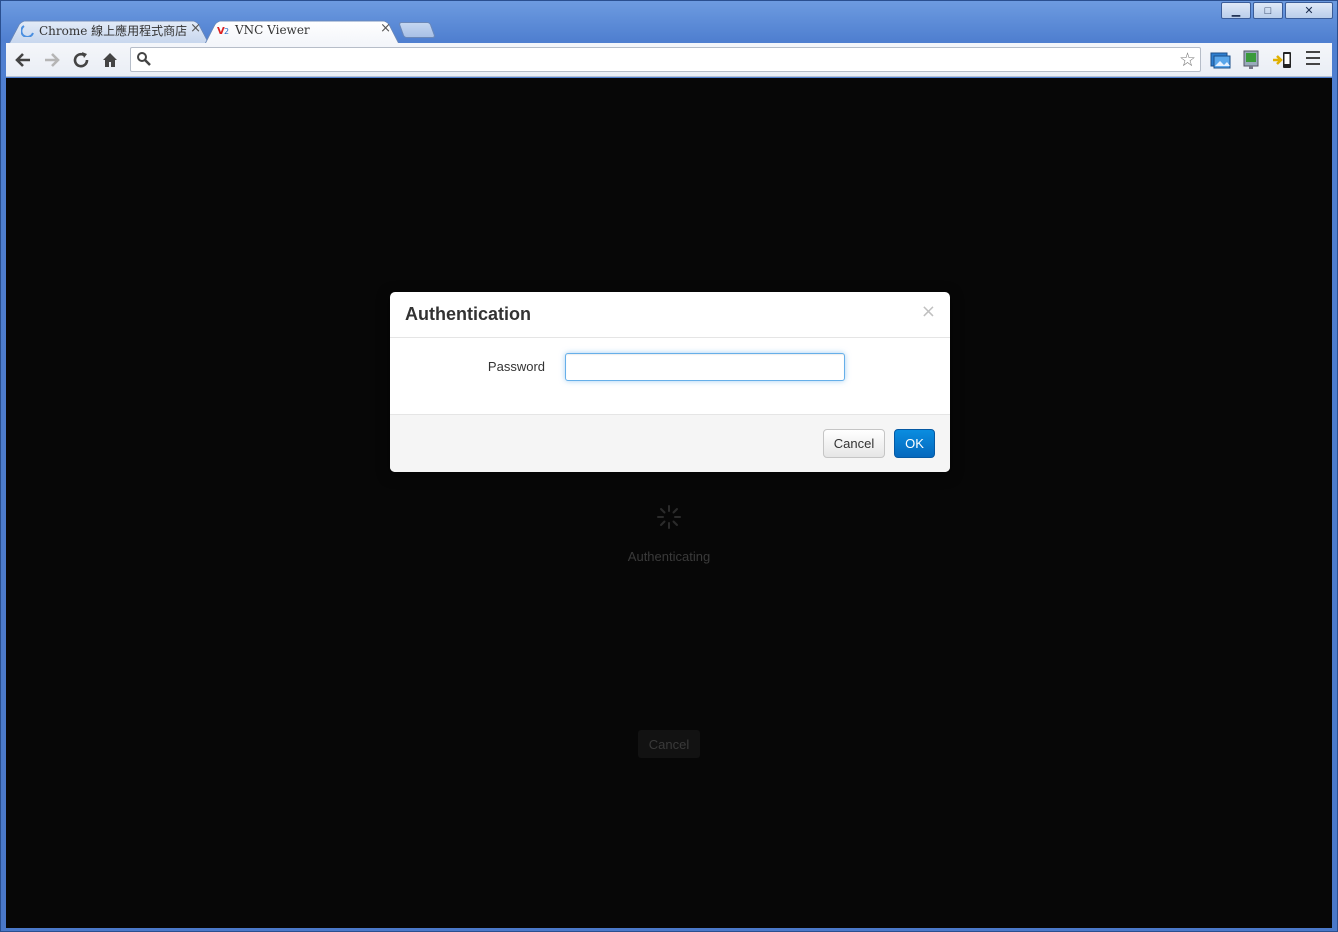 The image size is (1338, 932). What do you see at coordinates (110, 60) in the screenshot?
I see `home-icon` at bounding box center [110, 60].